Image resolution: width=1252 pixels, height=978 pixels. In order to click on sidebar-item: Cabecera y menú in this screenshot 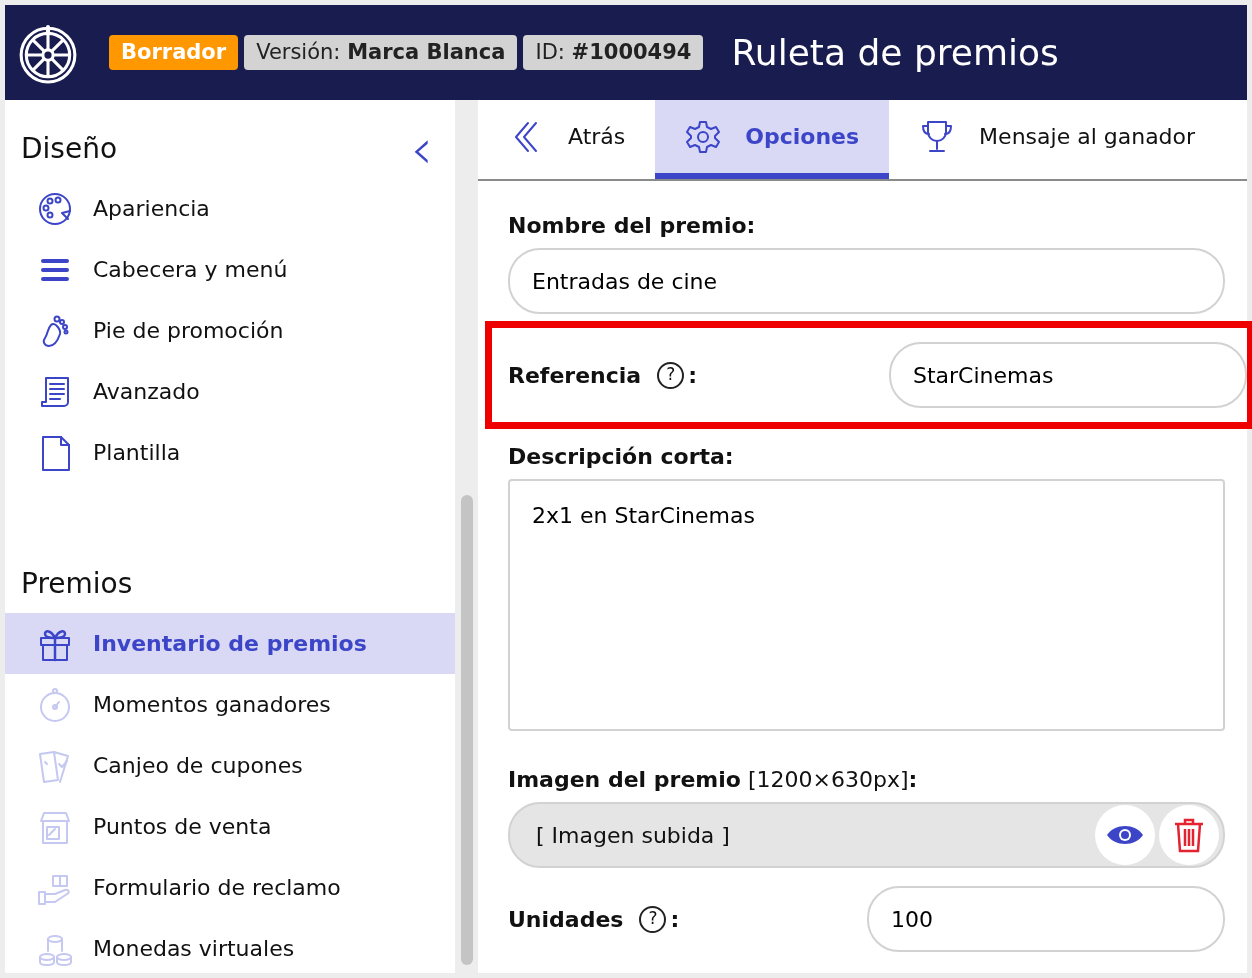, I will do `click(230, 269)`.